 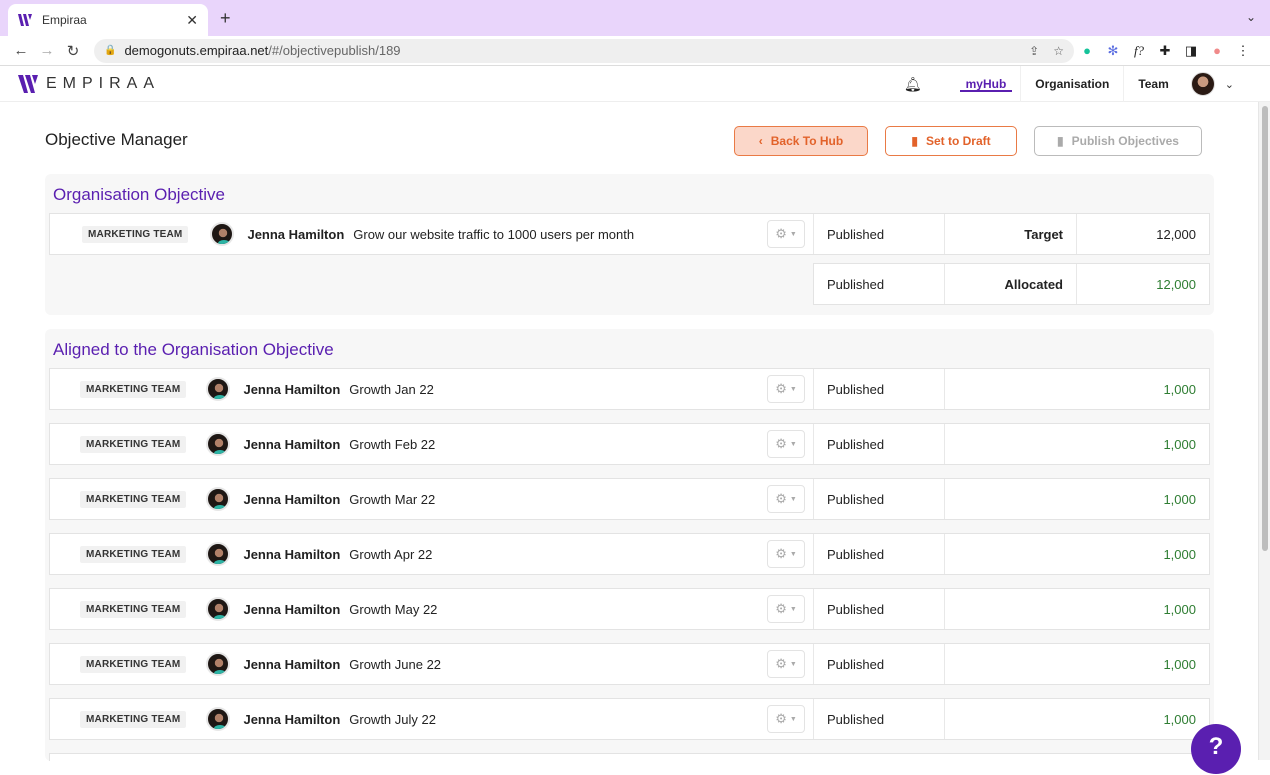 I want to click on publish-objectives-button: ▮ Publish Objectives, so click(x=1118, y=141).